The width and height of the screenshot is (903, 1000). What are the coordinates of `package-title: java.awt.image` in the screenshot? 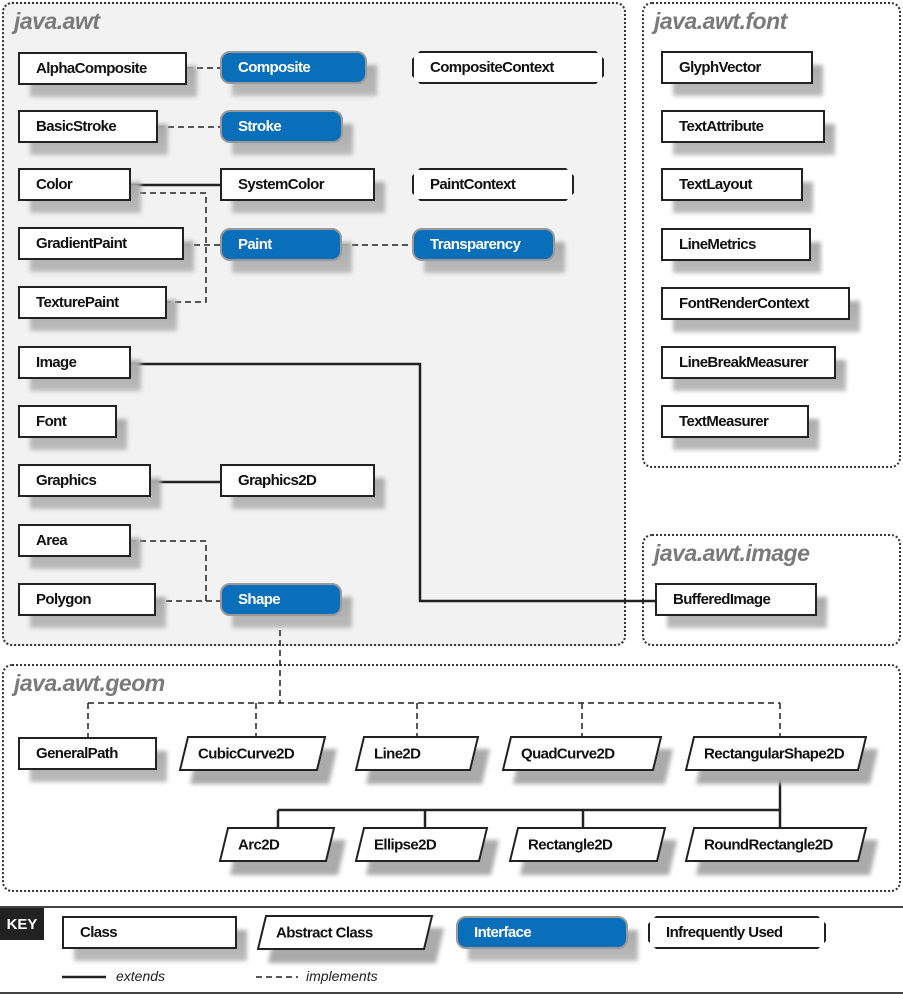 It's located at (732, 553).